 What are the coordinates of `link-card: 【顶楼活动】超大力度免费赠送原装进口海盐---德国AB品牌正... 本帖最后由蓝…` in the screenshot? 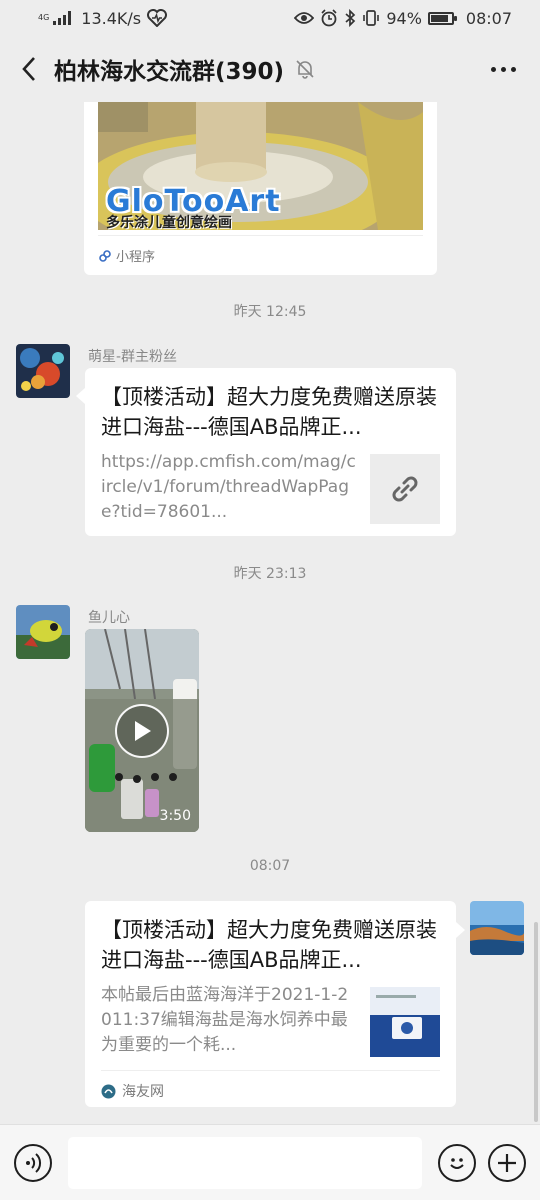 It's located at (270, 1004).